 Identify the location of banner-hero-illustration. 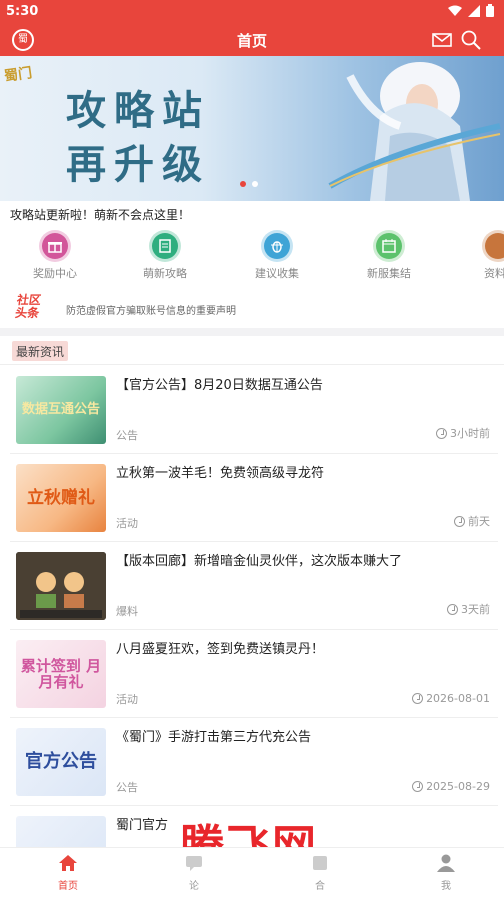
(414, 131).